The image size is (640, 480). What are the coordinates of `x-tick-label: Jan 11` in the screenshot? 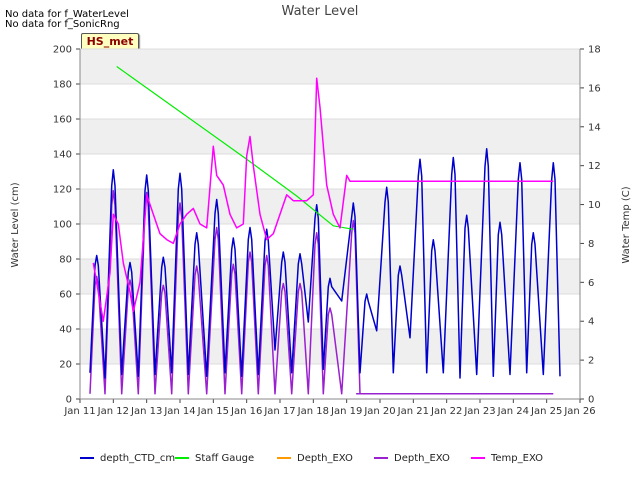 It's located at (79, 411).